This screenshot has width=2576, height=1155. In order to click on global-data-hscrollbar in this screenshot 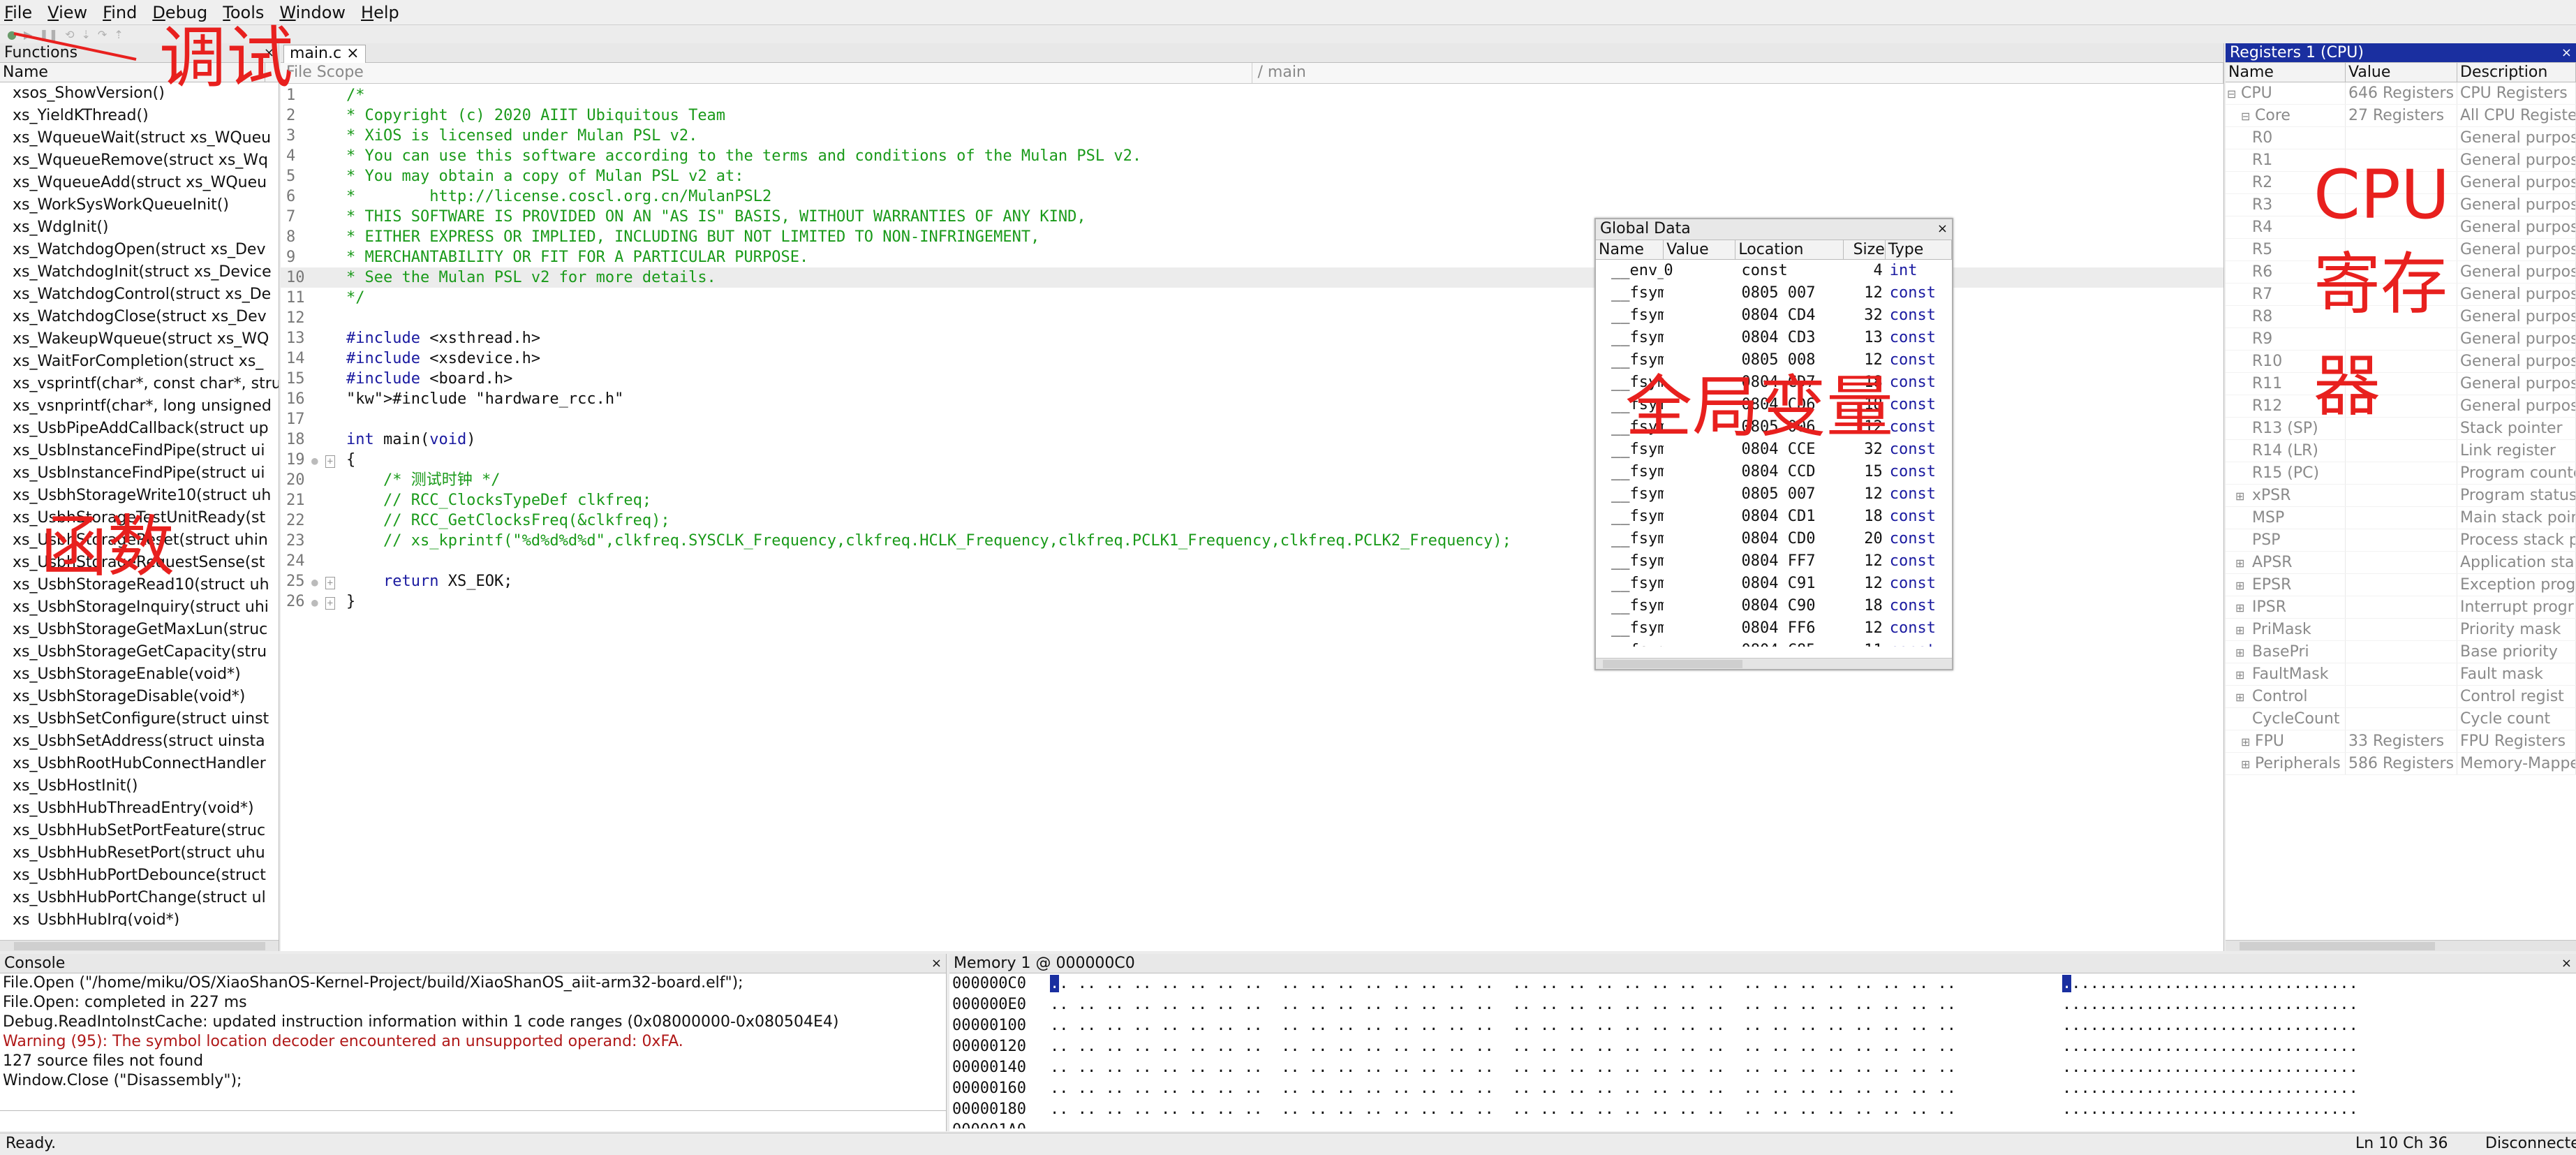, I will do `click(1774, 663)`.